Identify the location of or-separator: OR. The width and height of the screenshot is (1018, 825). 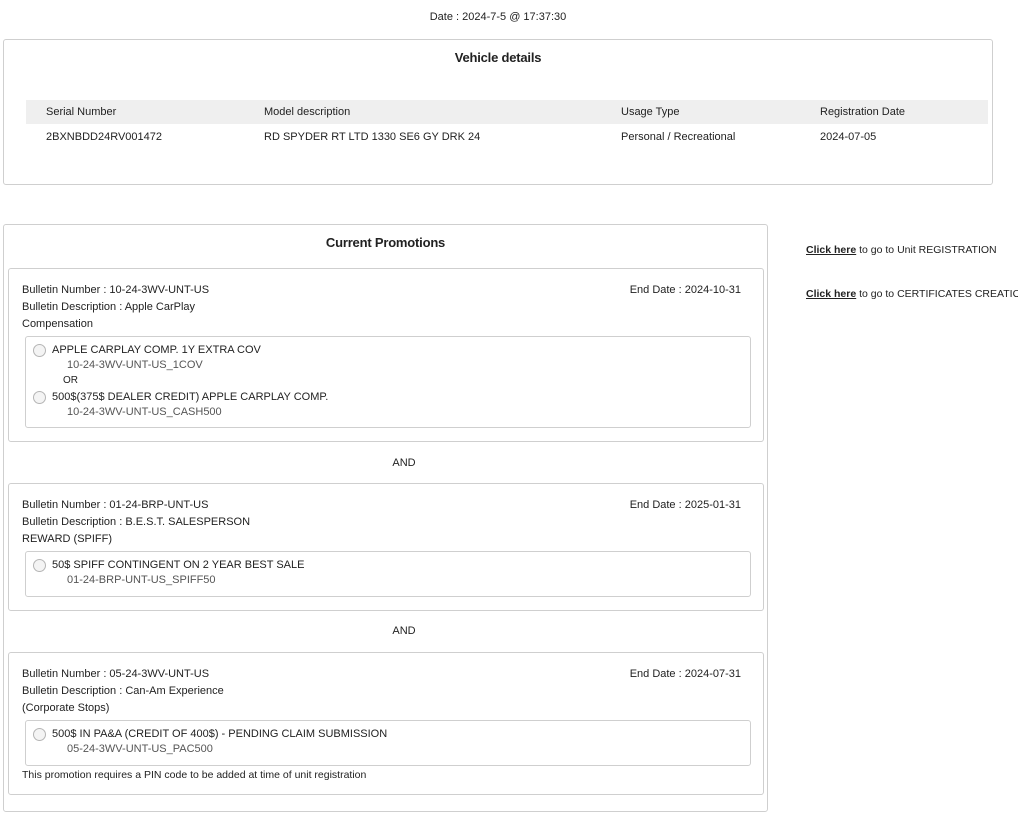
(70, 380).